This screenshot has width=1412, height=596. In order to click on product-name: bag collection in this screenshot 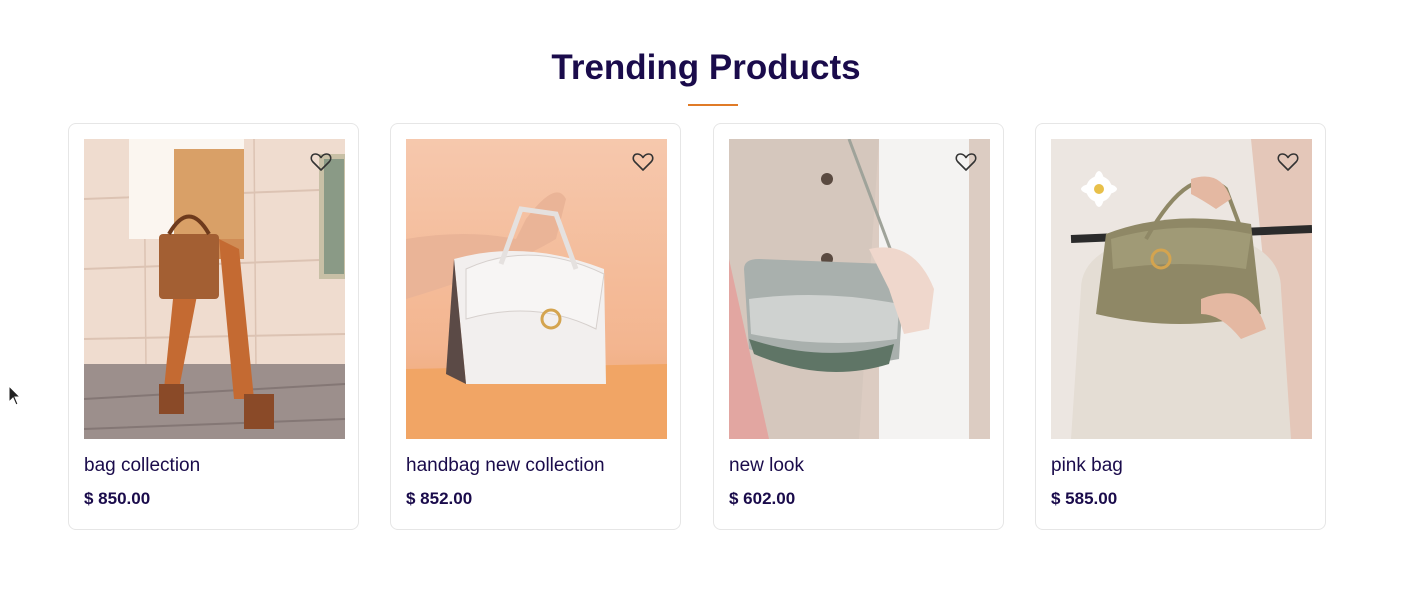, I will do `click(142, 466)`.